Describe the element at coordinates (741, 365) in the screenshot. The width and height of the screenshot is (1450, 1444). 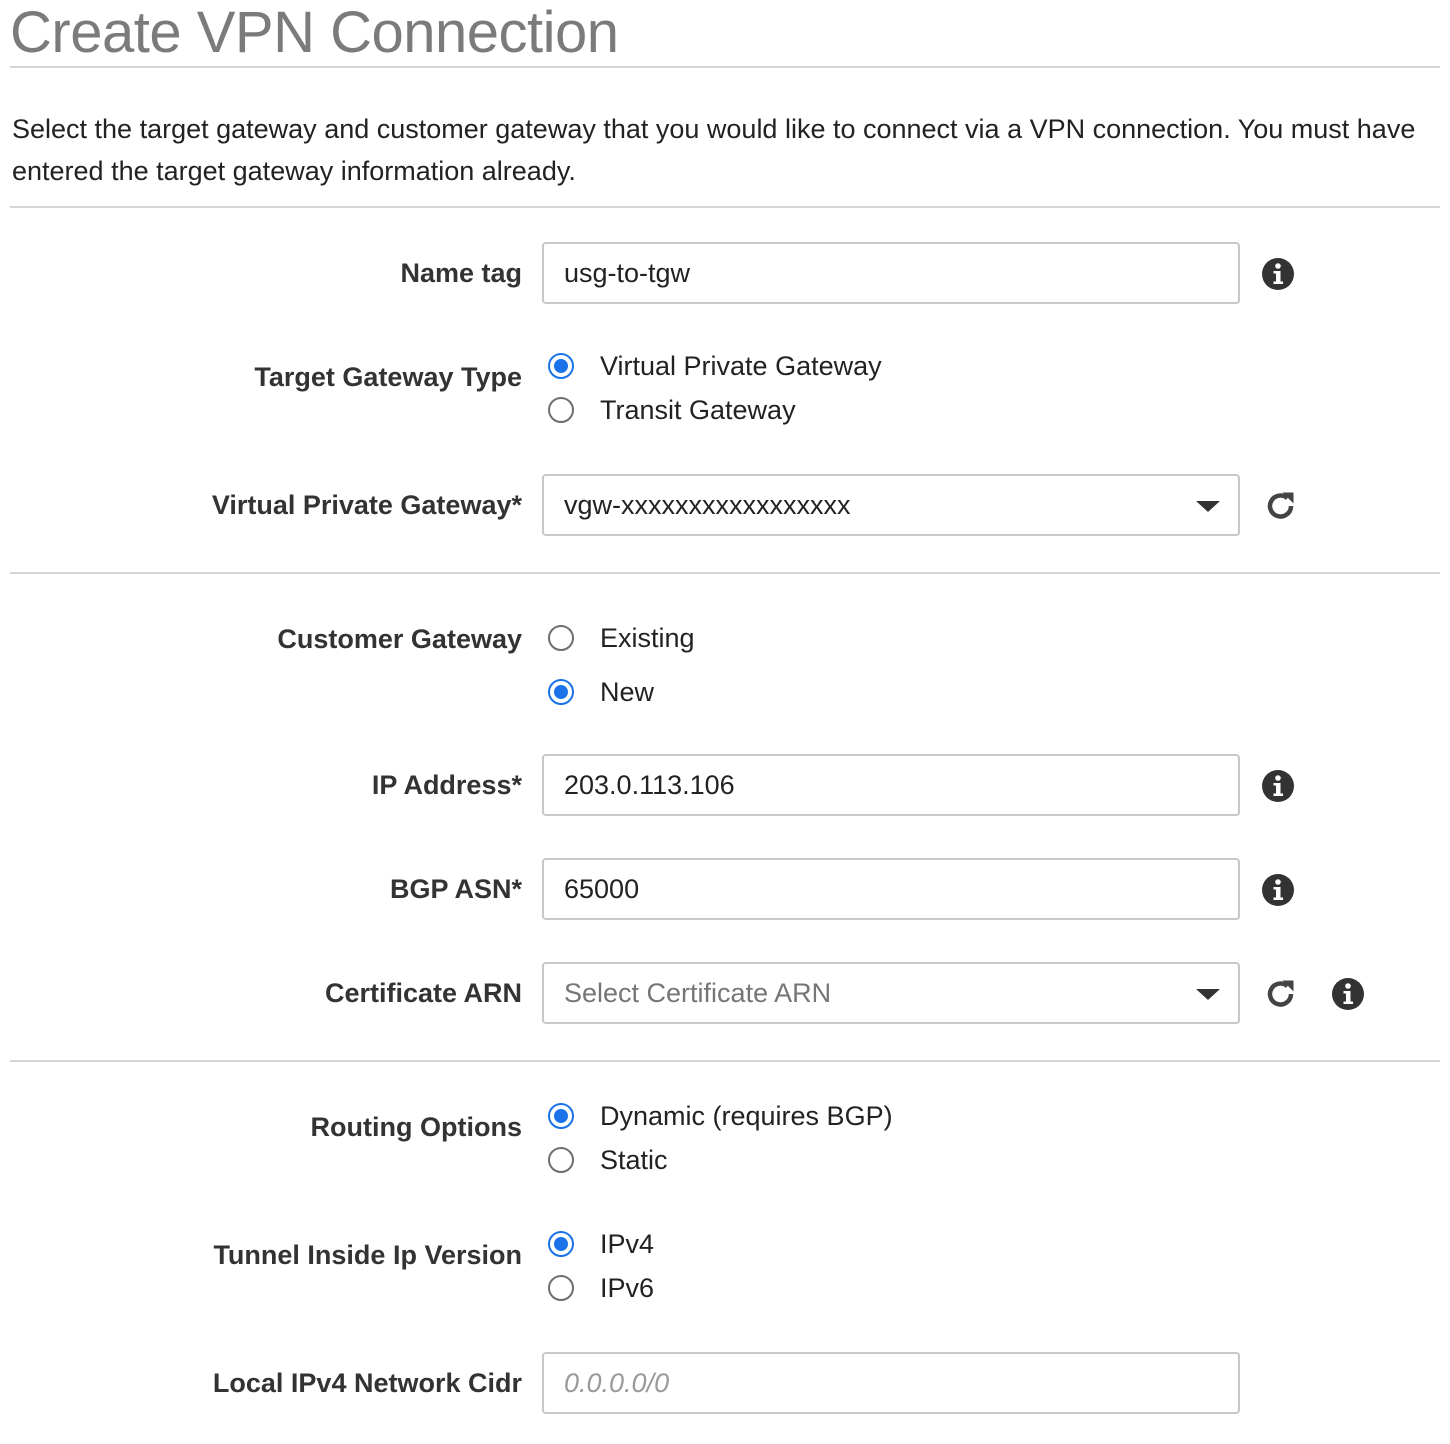
I see `radio-label: Virtual Private Gateway` at that location.